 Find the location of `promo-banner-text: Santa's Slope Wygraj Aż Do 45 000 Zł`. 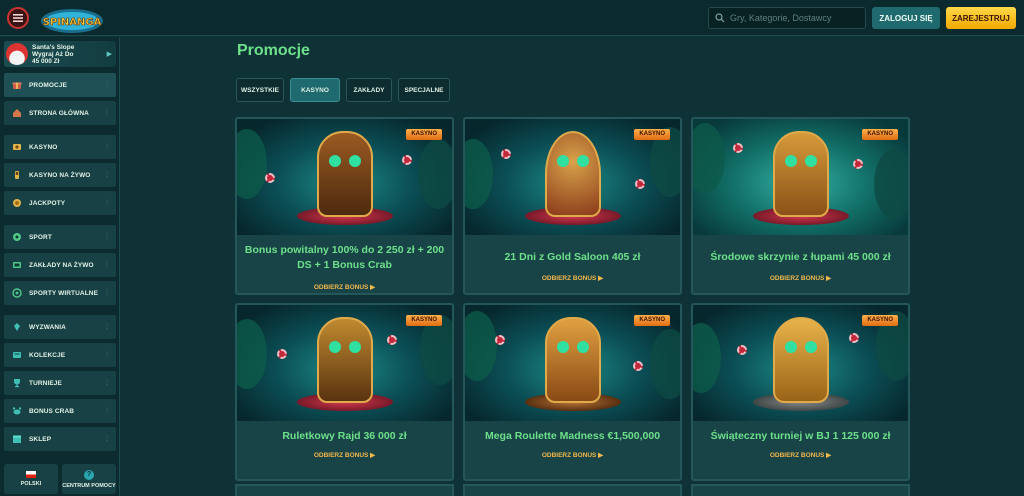

promo-banner-text: Santa's Slope Wygraj Aż Do 45 000 Zł is located at coordinates (53, 54).